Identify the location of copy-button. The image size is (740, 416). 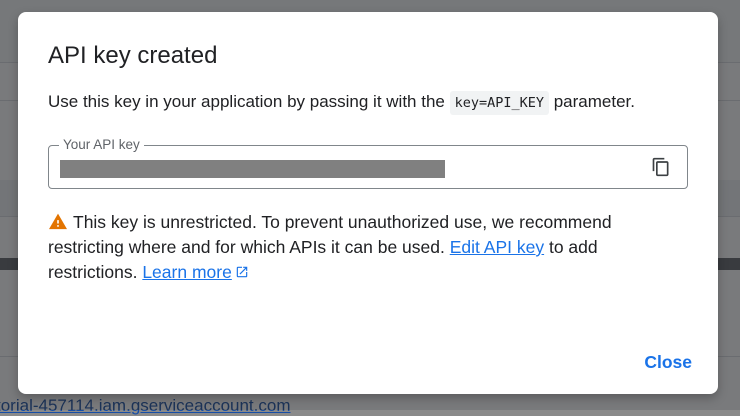
(661, 167).